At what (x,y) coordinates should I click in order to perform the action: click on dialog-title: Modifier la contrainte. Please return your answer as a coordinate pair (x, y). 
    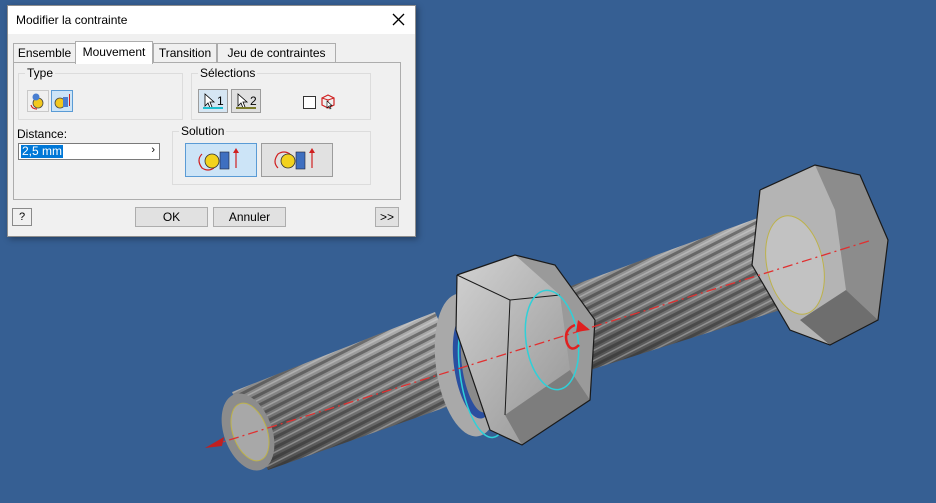
    Looking at the image, I should click on (72, 20).